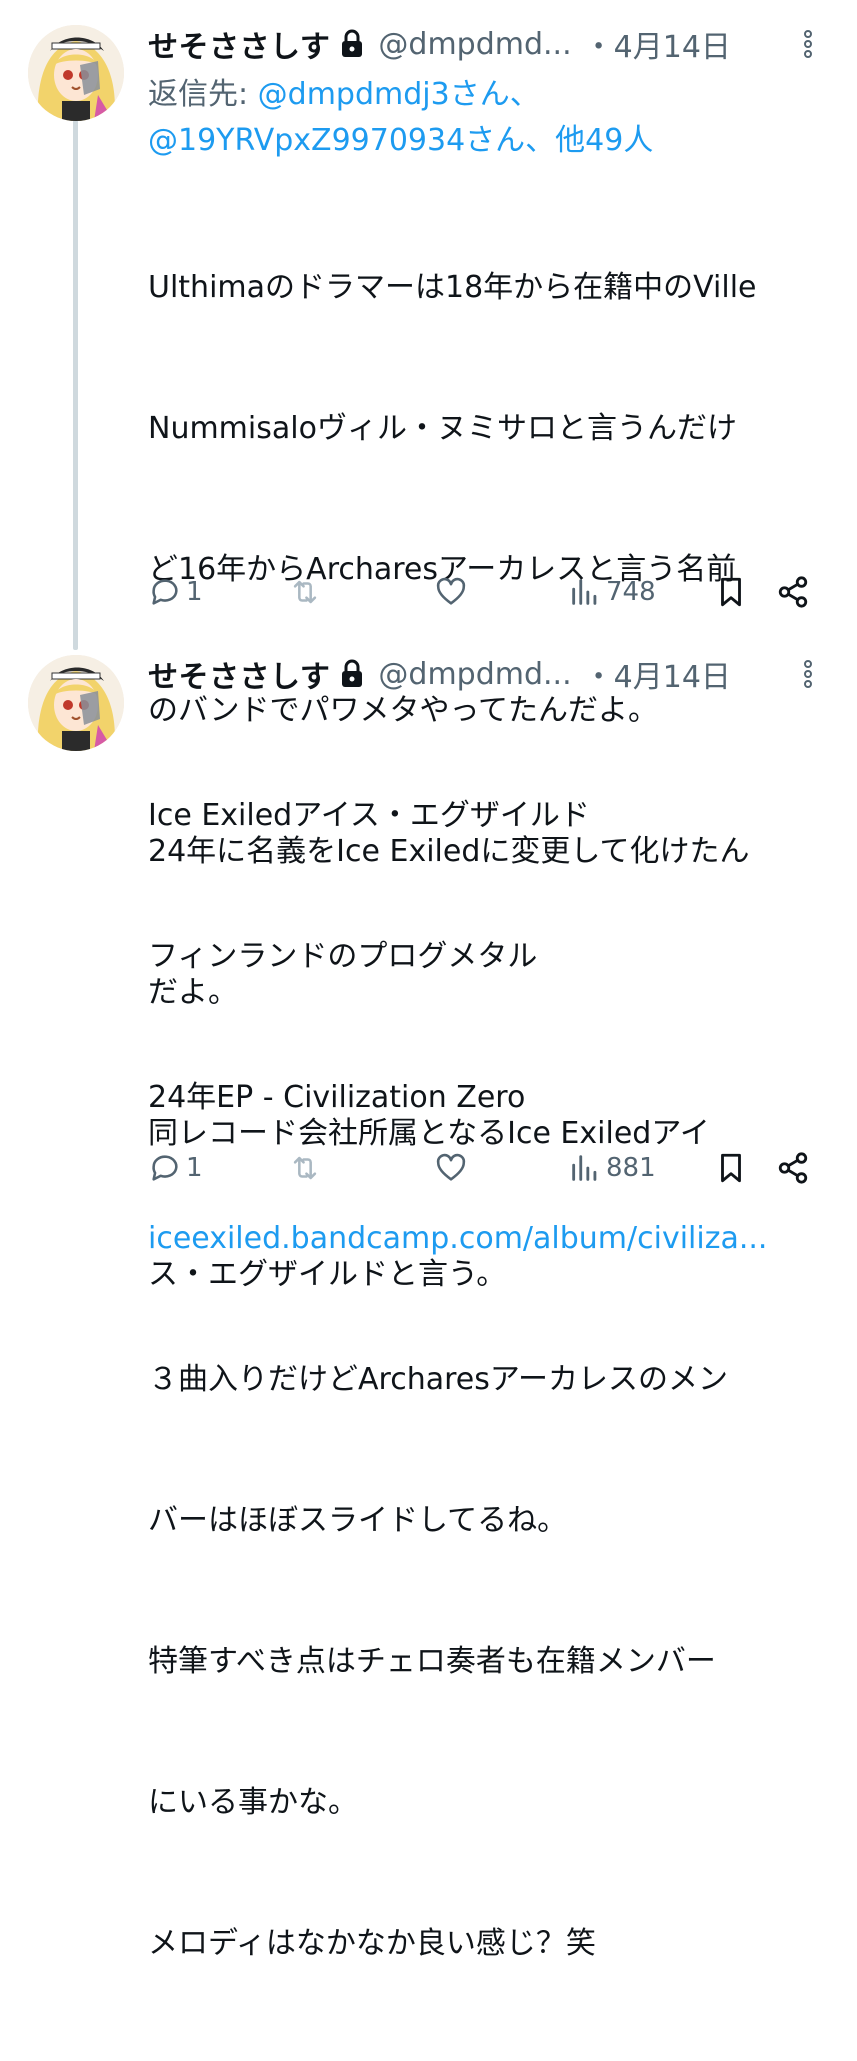 This screenshot has height=2061, width=857. What do you see at coordinates (358, 1520) in the screenshot?
I see `text-line: バーはほぼスライドしてるね。` at bounding box center [358, 1520].